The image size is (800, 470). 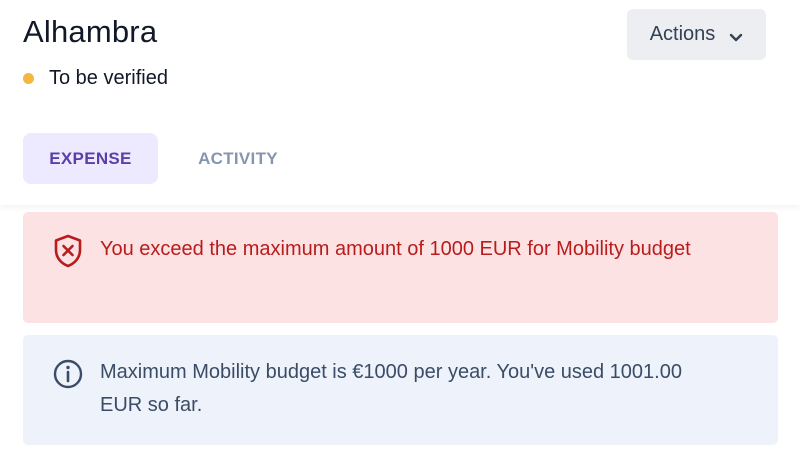 I want to click on tab-expense: EXPENSE, so click(x=90, y=158).